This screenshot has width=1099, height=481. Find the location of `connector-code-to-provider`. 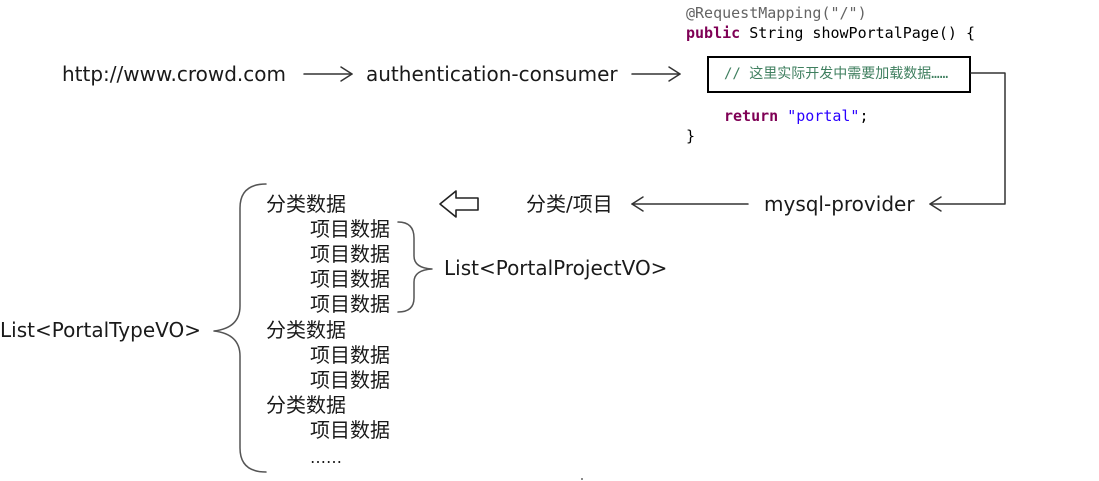

connector-code-to-provider is located at coordinates (967, 142).